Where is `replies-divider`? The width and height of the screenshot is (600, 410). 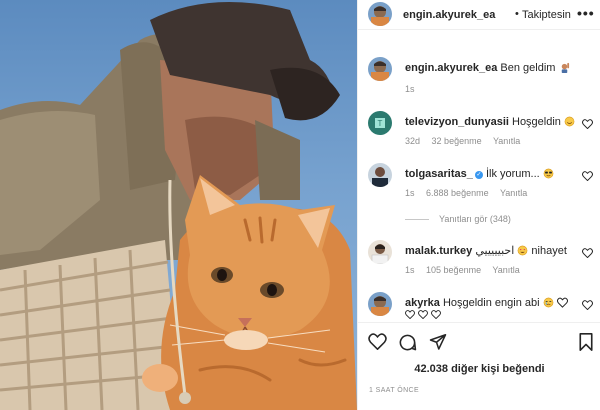
replies-divider is located at coordinates (417, 219).